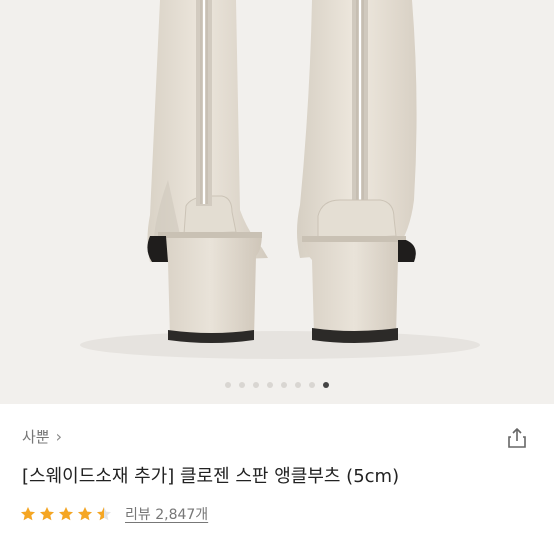 The width and height of the screenshot is (554, 554). I want to click on share-icon, so click(517, 438).